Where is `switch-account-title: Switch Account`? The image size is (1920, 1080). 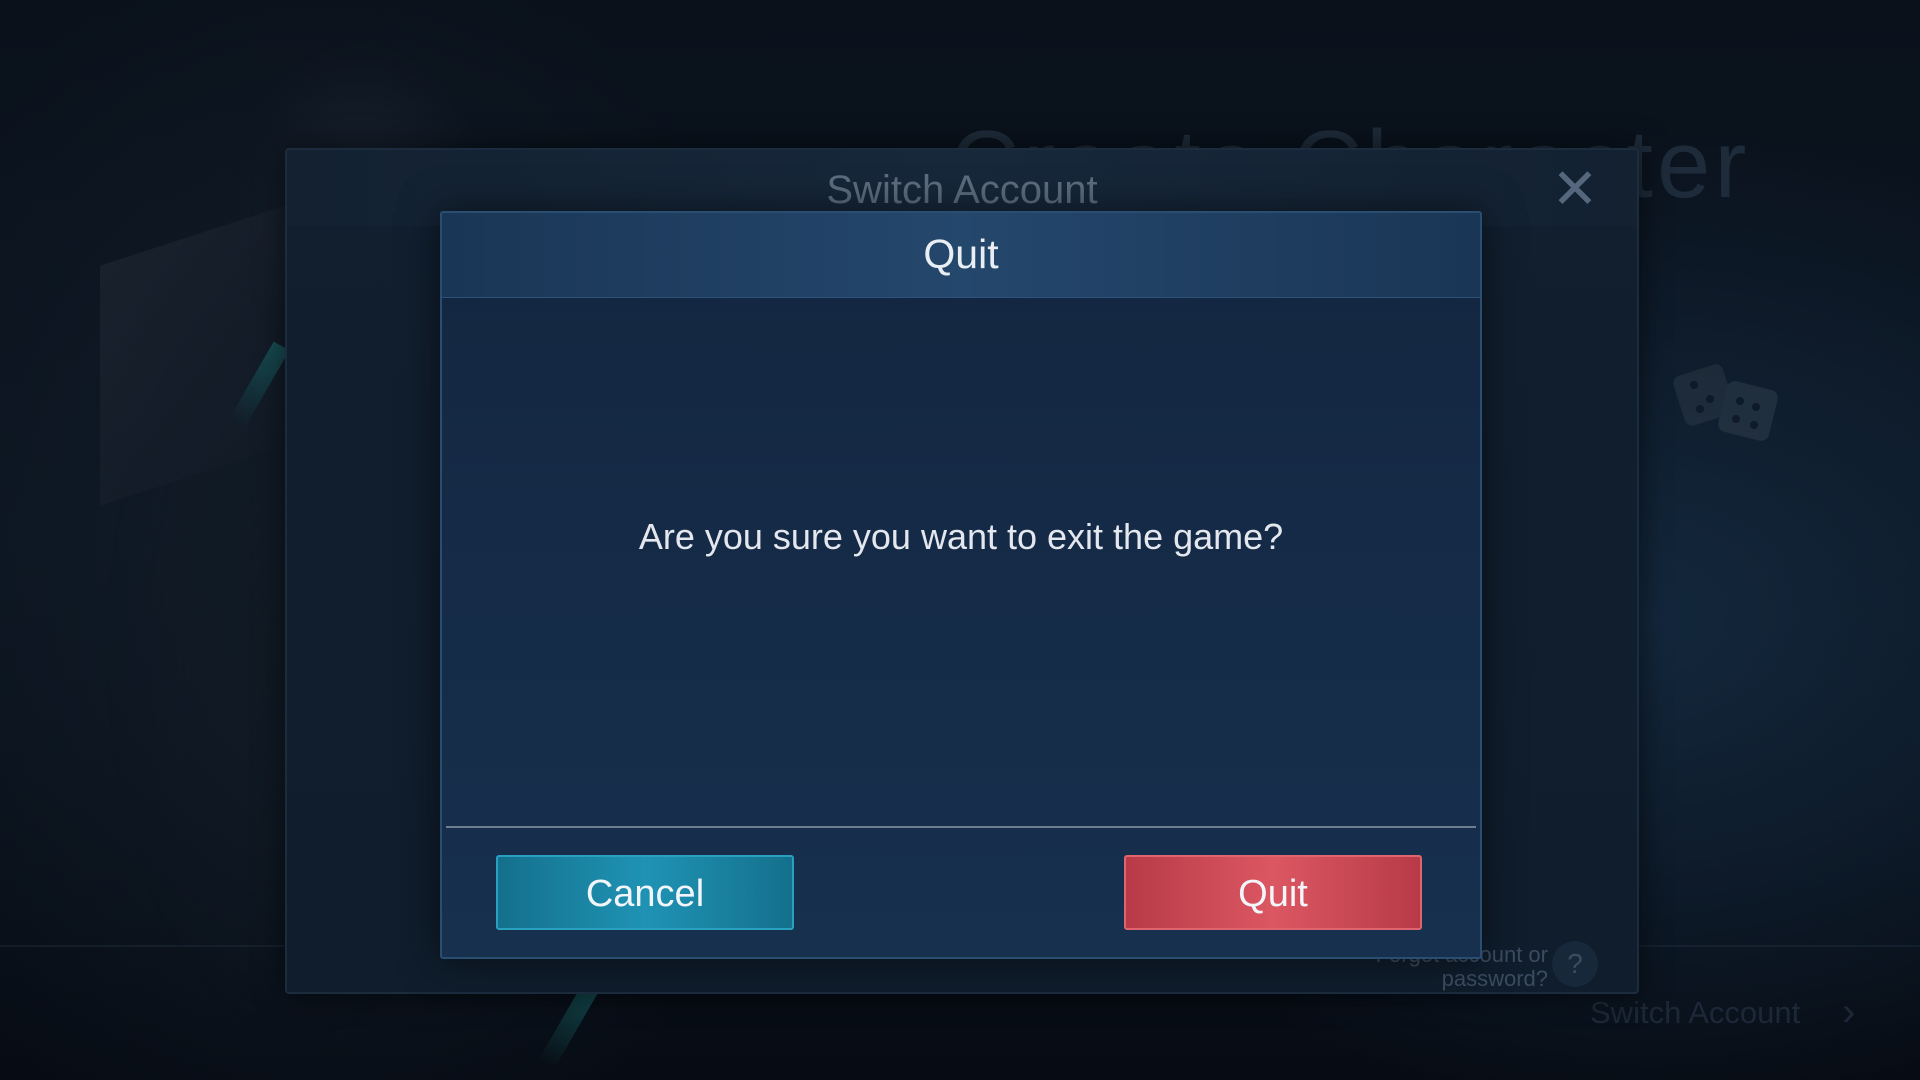 switch-account-title: Switch Account is located at coordinates (962, 190).